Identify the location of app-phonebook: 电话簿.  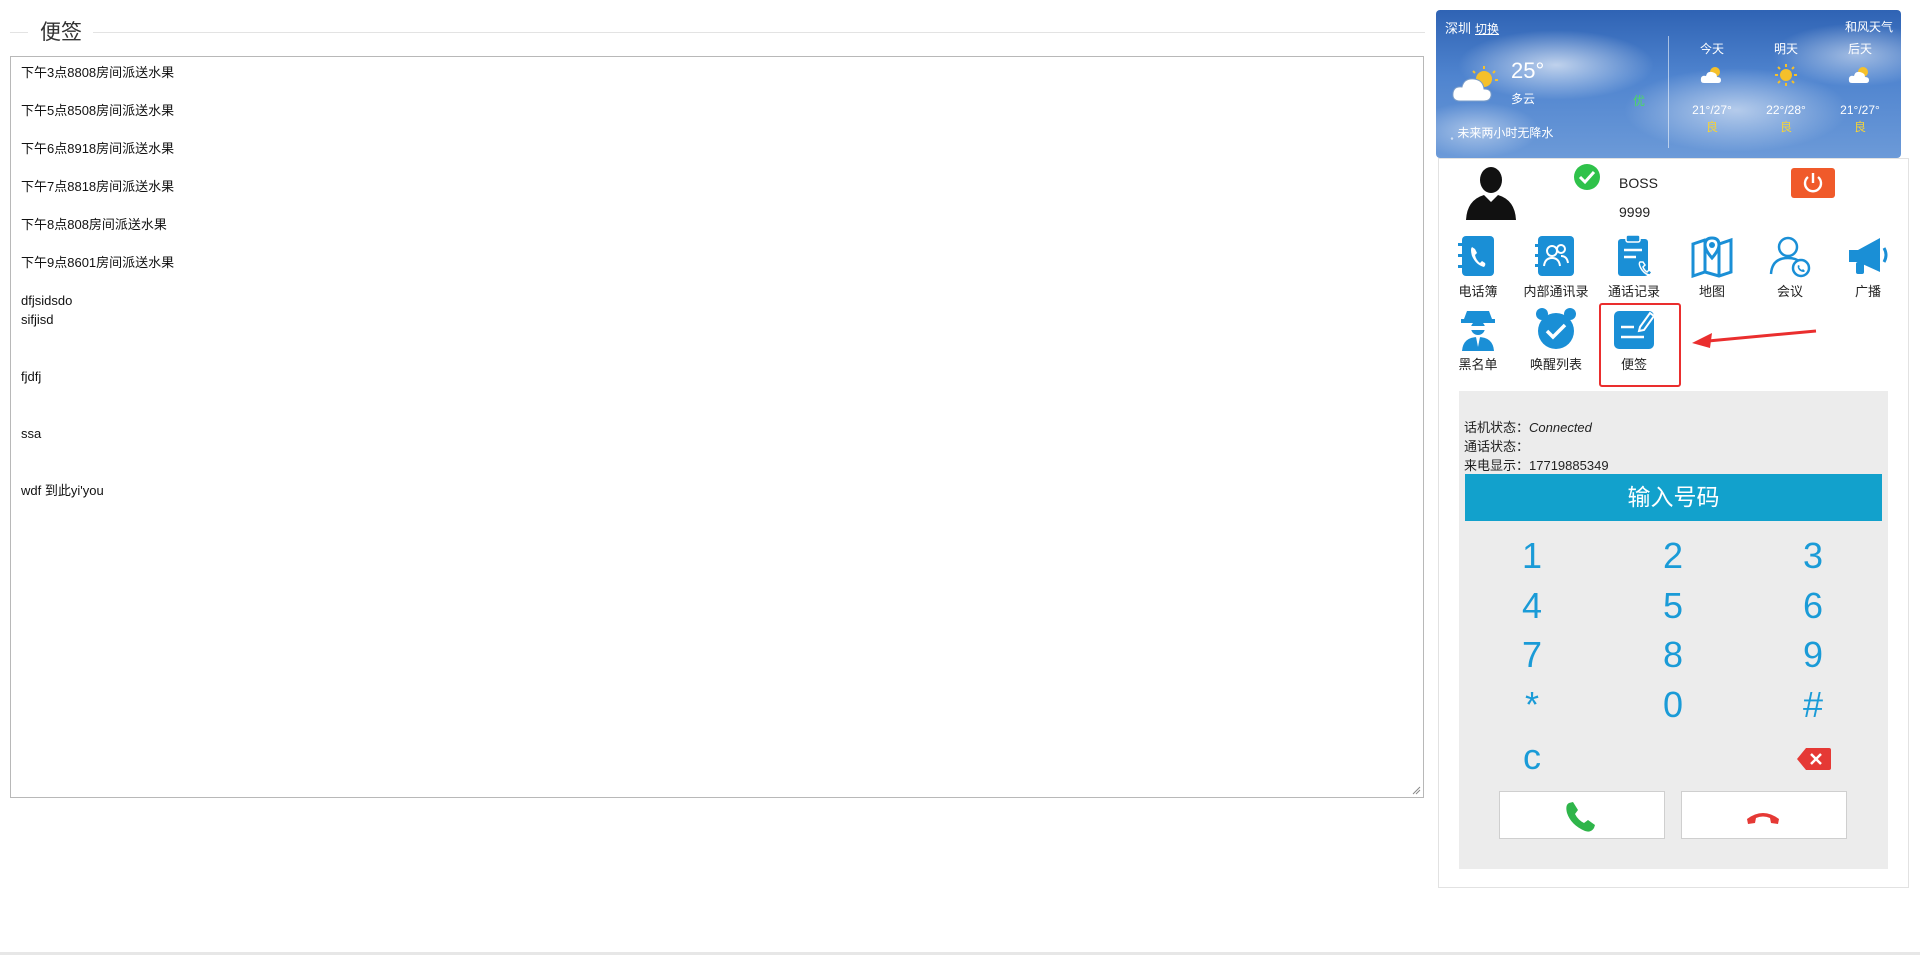
(1478, 267).